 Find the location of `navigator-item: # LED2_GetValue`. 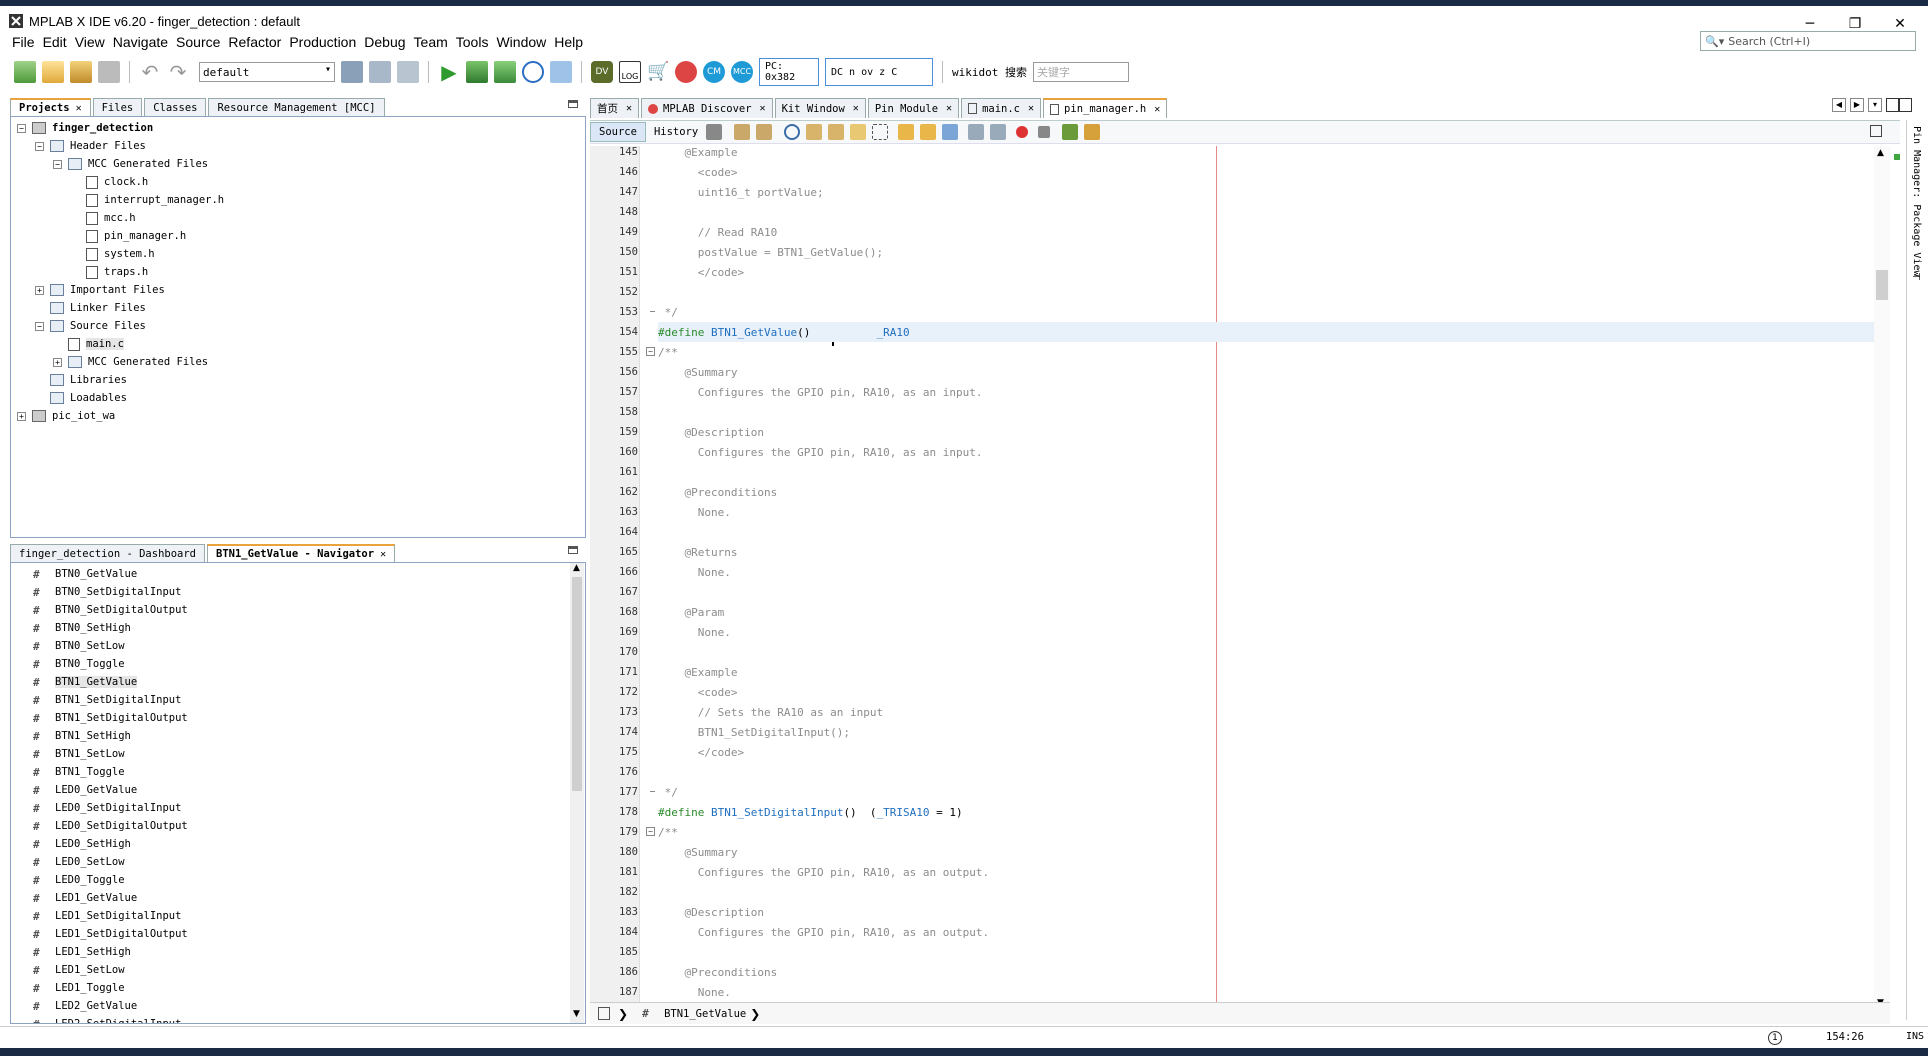

navigator-item: # LED2_GetValue is located at coordinates (85, 1006).